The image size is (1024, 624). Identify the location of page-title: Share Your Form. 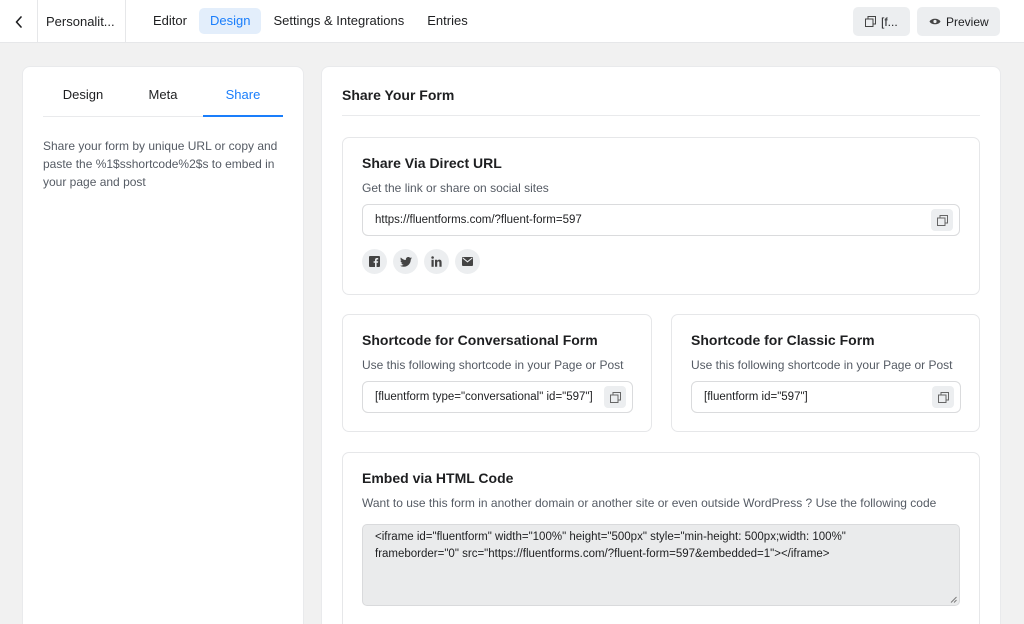
(398, 95).